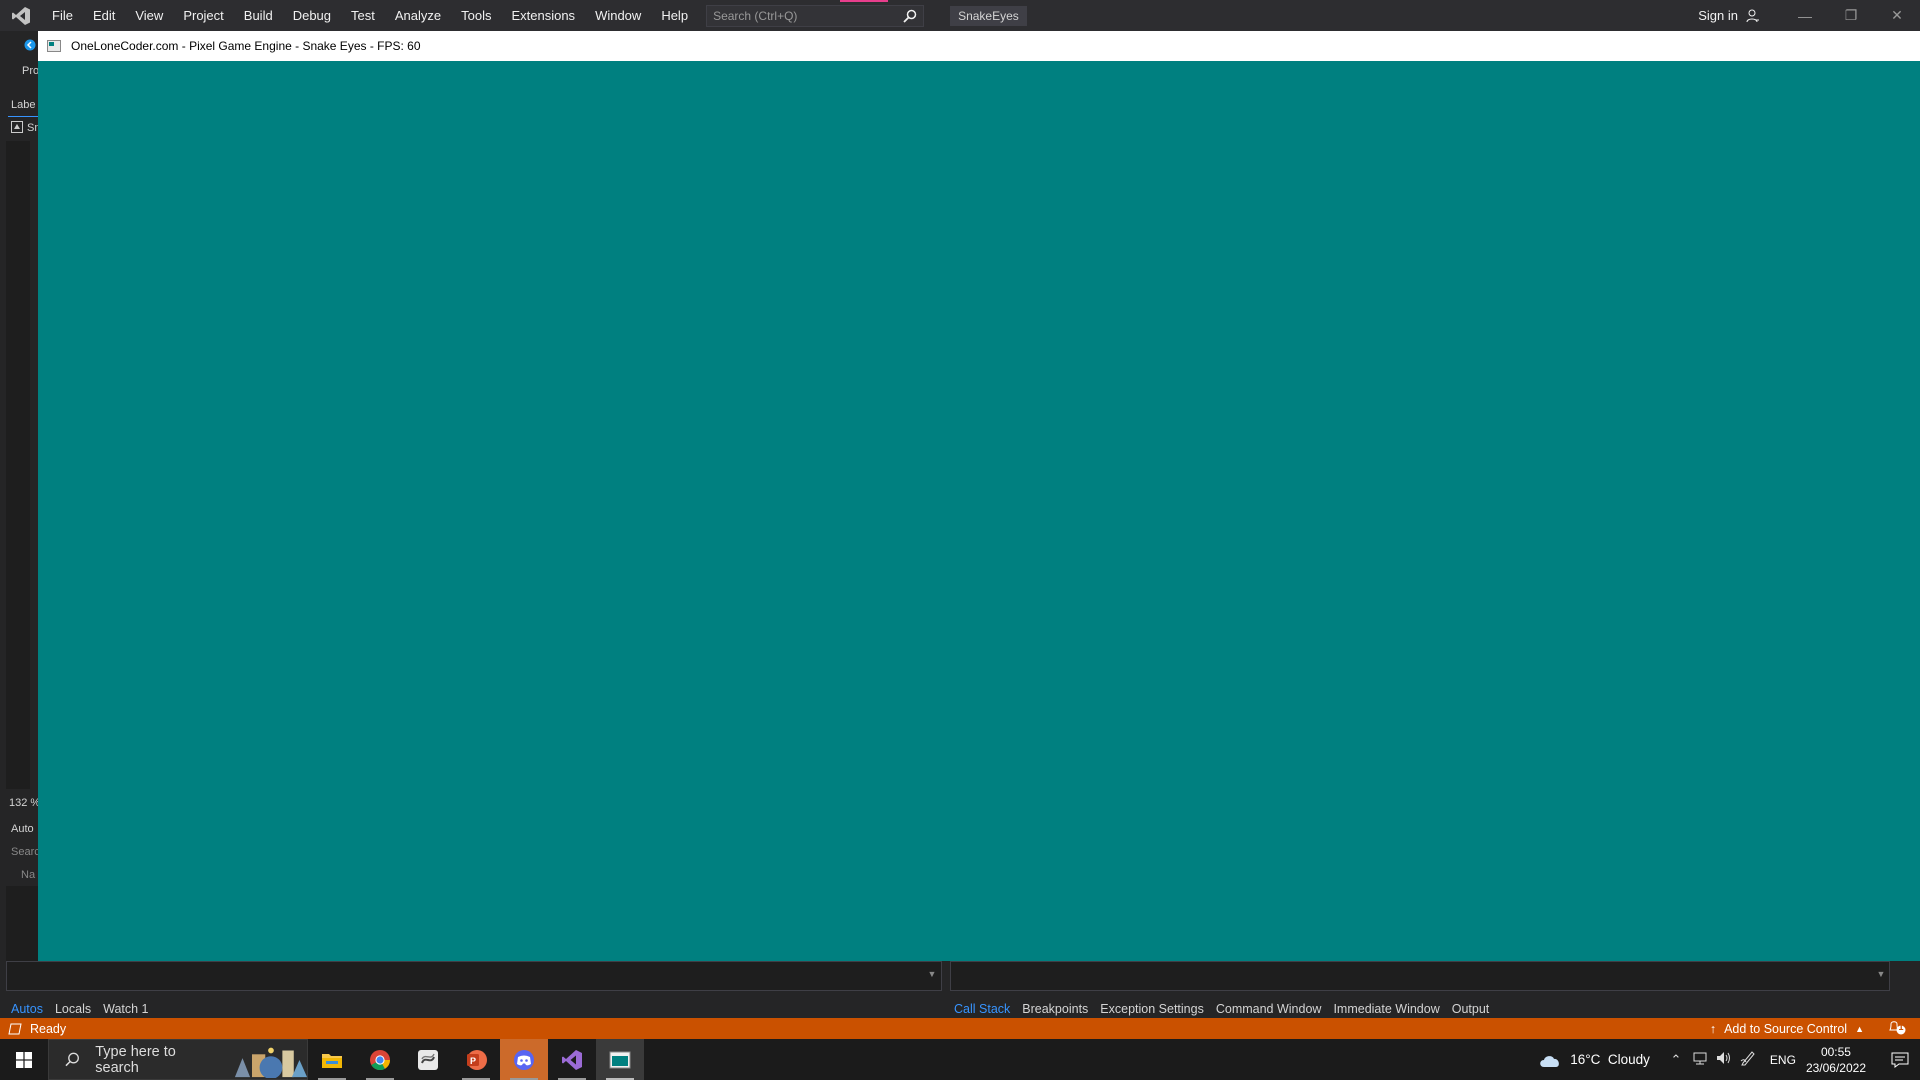 This screenshot has width=1920, height=1080. I want to click on minimize-icon: —, so click(1805, 15).